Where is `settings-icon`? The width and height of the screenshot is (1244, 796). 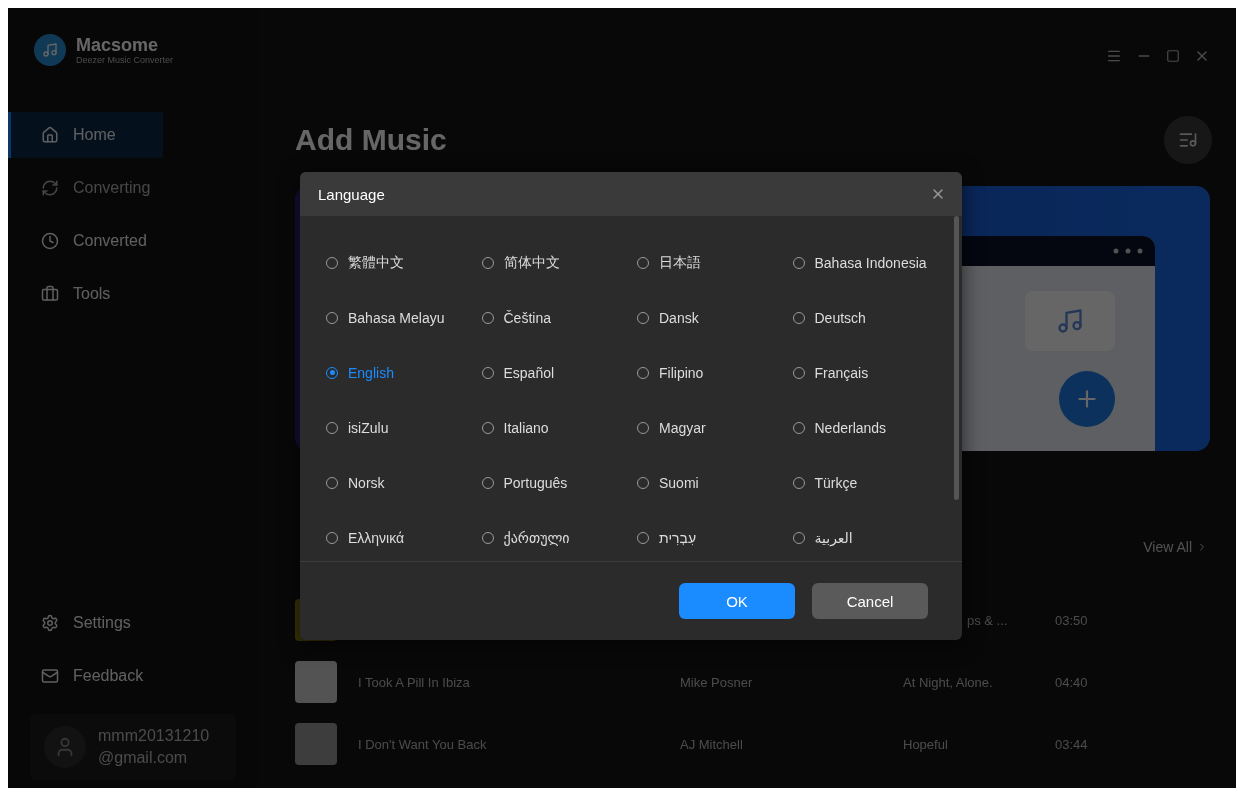
settings-icon is located at coordinates (50, 623).